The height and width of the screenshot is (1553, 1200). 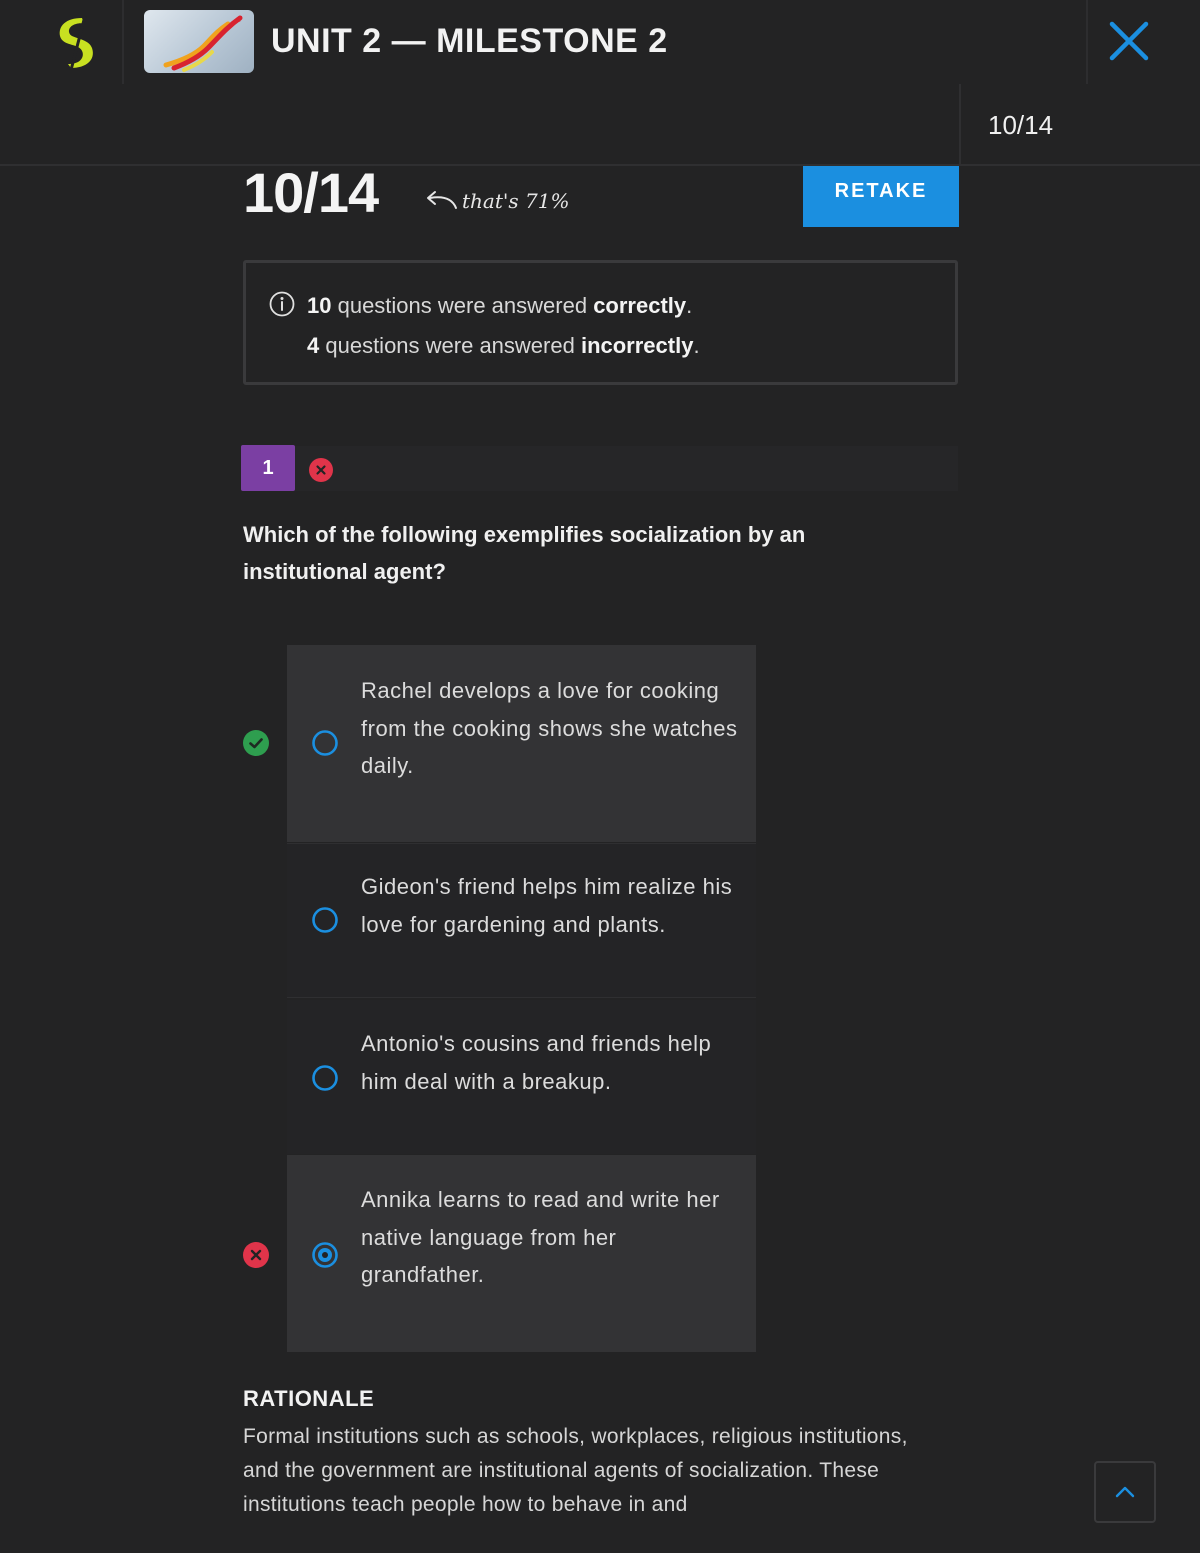 What do you see at coordinates (637, 345) in the screenshot?
I see `incorrect-word: incorrectly` at bounding box center [637, 345].